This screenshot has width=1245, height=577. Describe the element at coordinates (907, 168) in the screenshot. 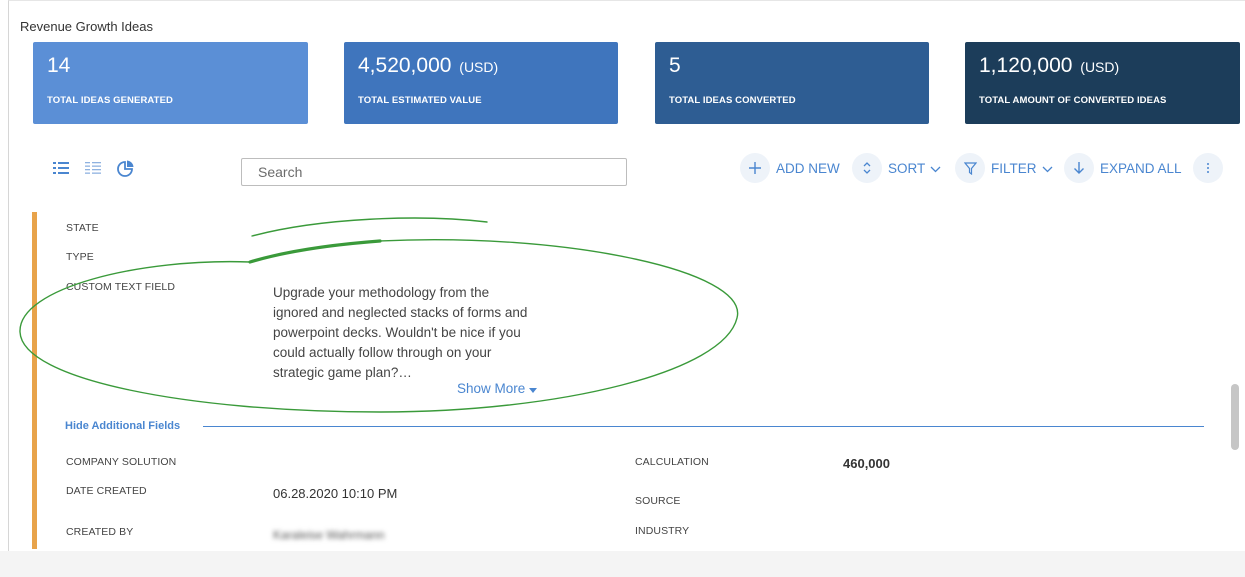

I see `sort-label: SORT` at that location.